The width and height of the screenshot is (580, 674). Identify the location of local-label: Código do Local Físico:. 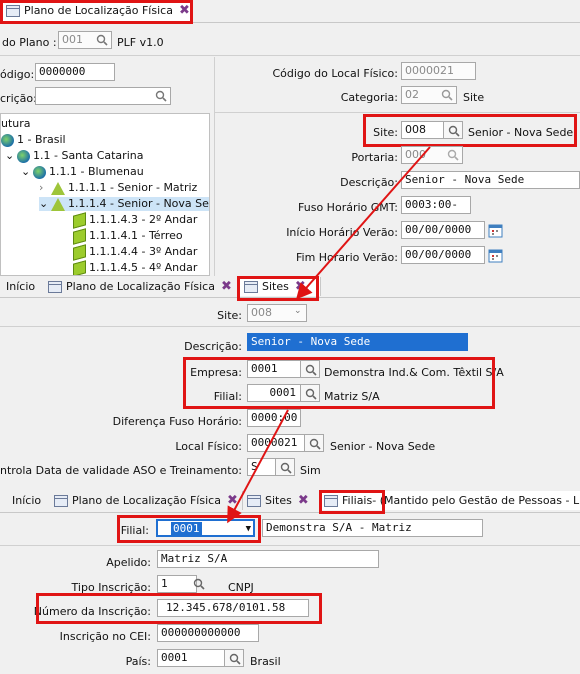
(335, 73).